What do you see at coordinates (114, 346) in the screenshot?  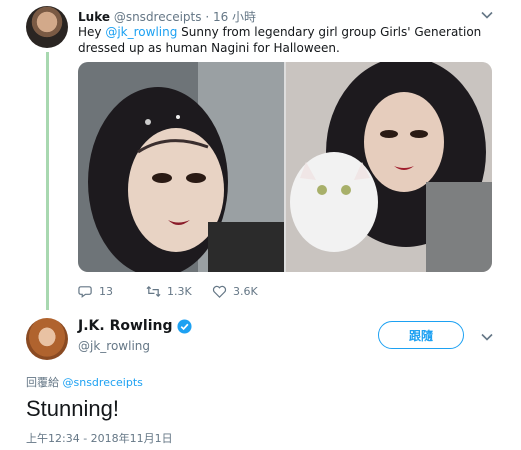 I see `author-handle: @jk_rowling` at bounding box center [114, 346].